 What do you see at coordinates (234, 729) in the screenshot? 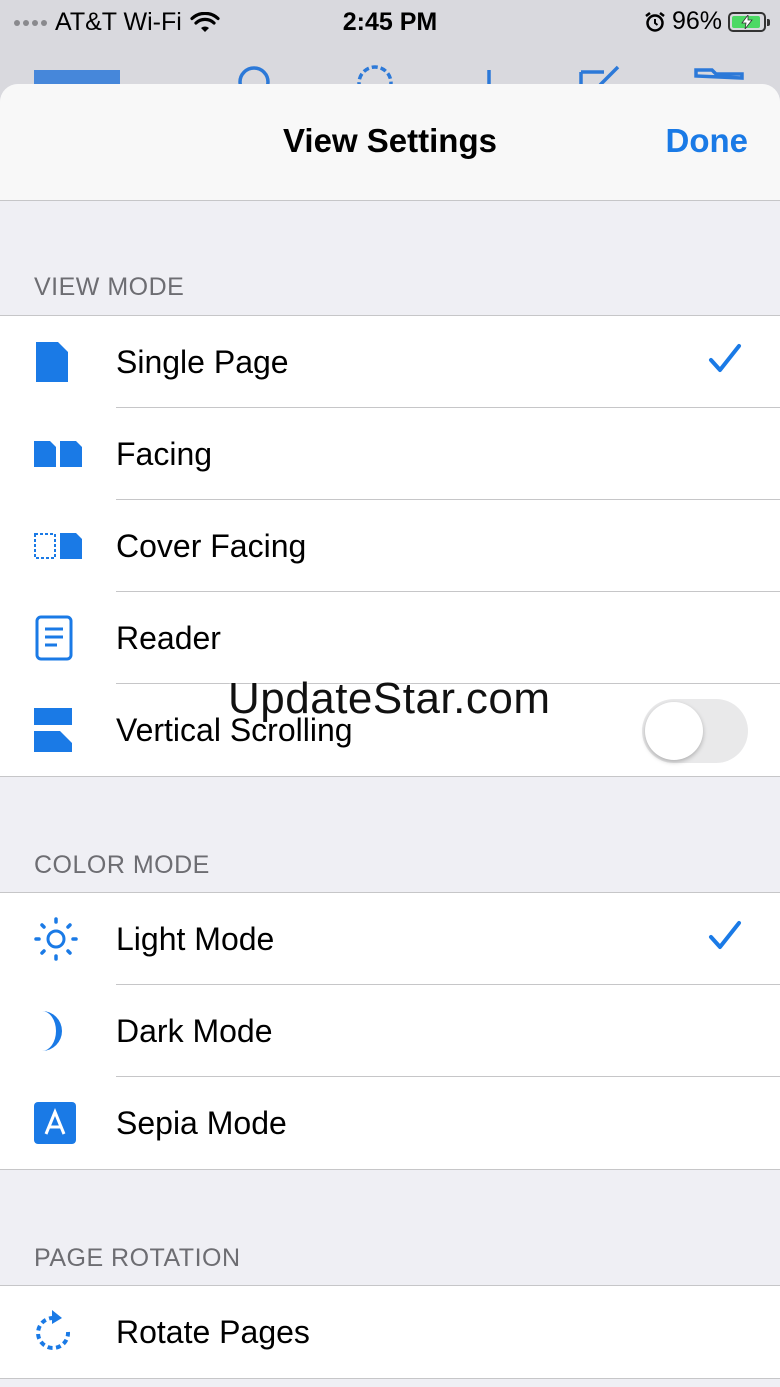
I see `item-label: Vertical Scrolling` at bounding box center [234, 729].